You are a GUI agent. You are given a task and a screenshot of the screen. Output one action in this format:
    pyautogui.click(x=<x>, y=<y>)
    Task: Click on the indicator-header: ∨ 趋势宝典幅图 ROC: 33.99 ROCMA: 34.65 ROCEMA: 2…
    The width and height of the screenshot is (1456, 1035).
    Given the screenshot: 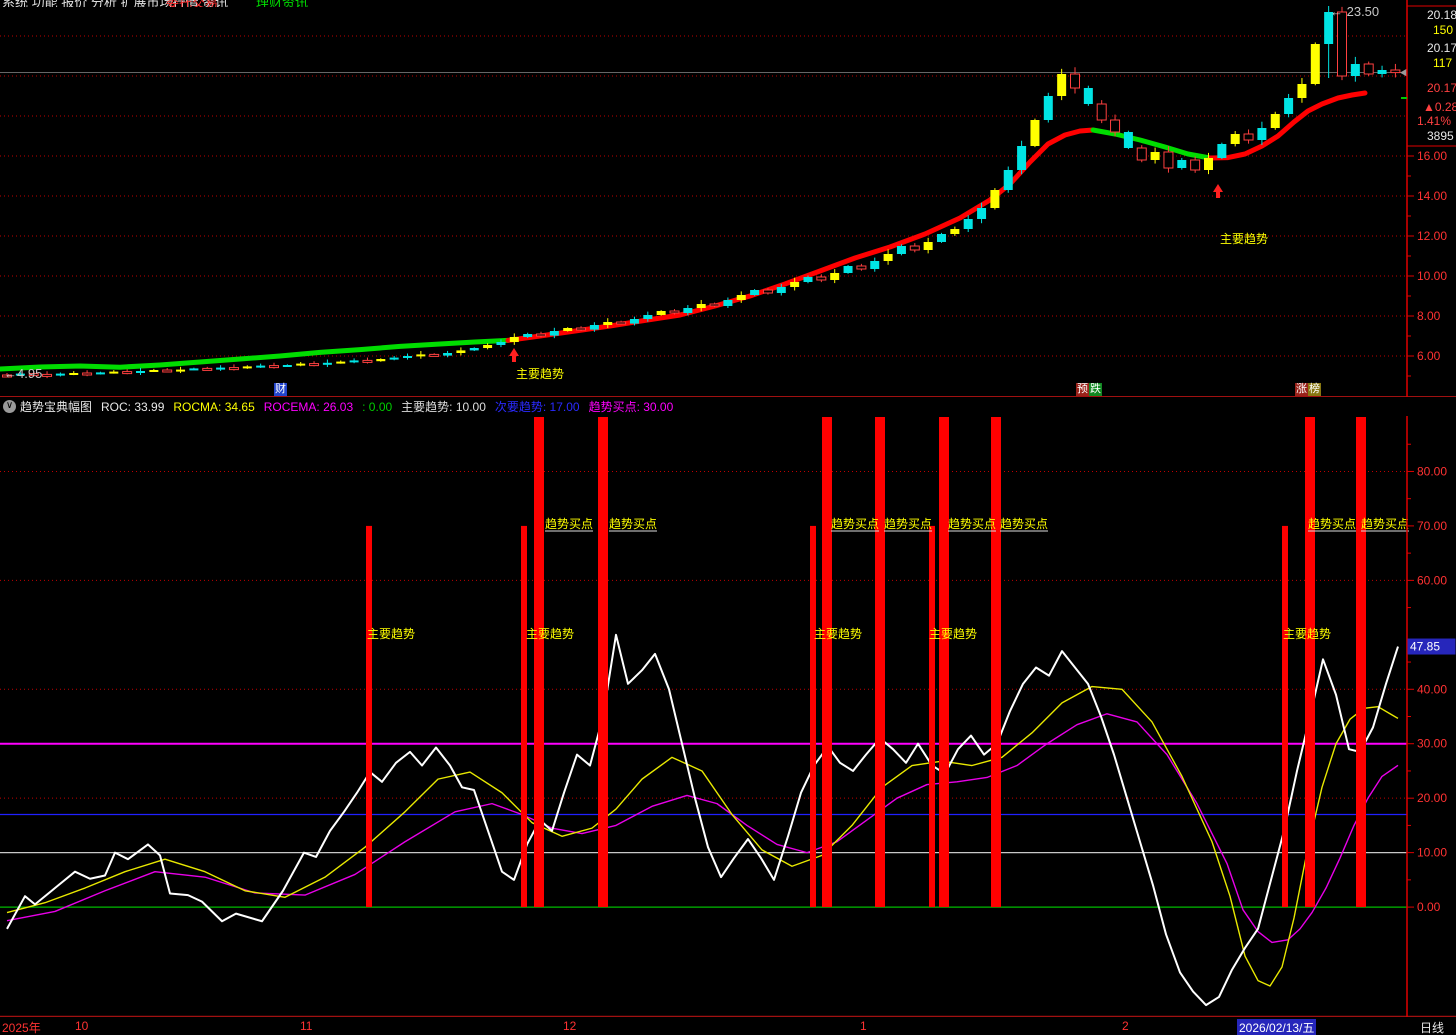 What is the action you would take?
    pyautogui.click(x=728, y=406)
    